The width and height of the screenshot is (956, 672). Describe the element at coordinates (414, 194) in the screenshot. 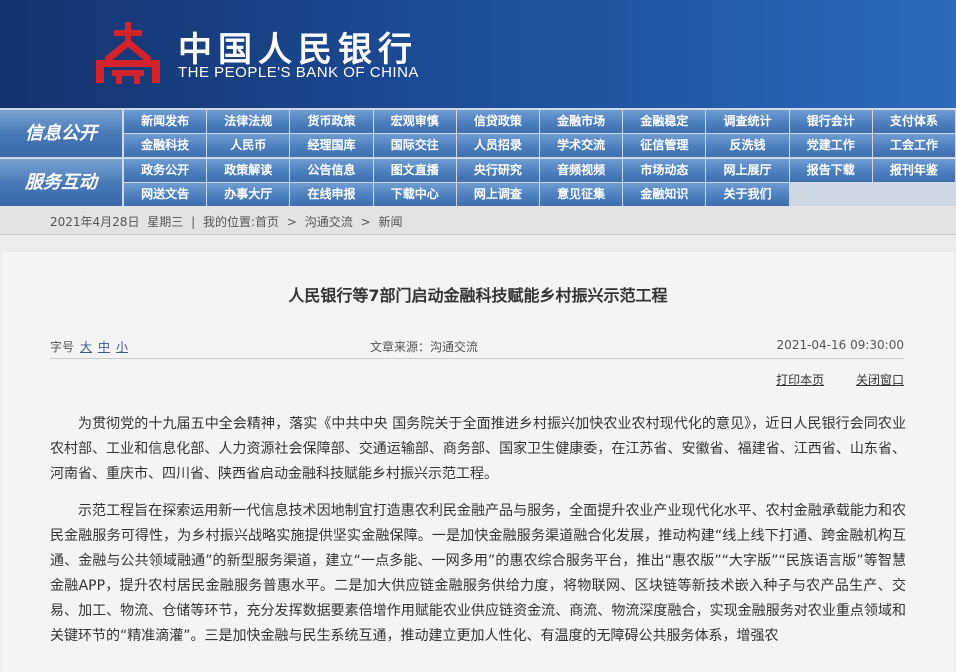

I see `nav-item: 下载中心` at that location.